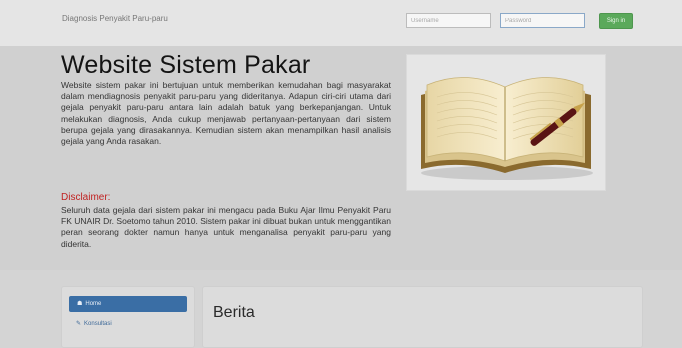  Describe the element at coordinates (422, 317) in the screenshot. I see `main-panel: Berita` at that location.